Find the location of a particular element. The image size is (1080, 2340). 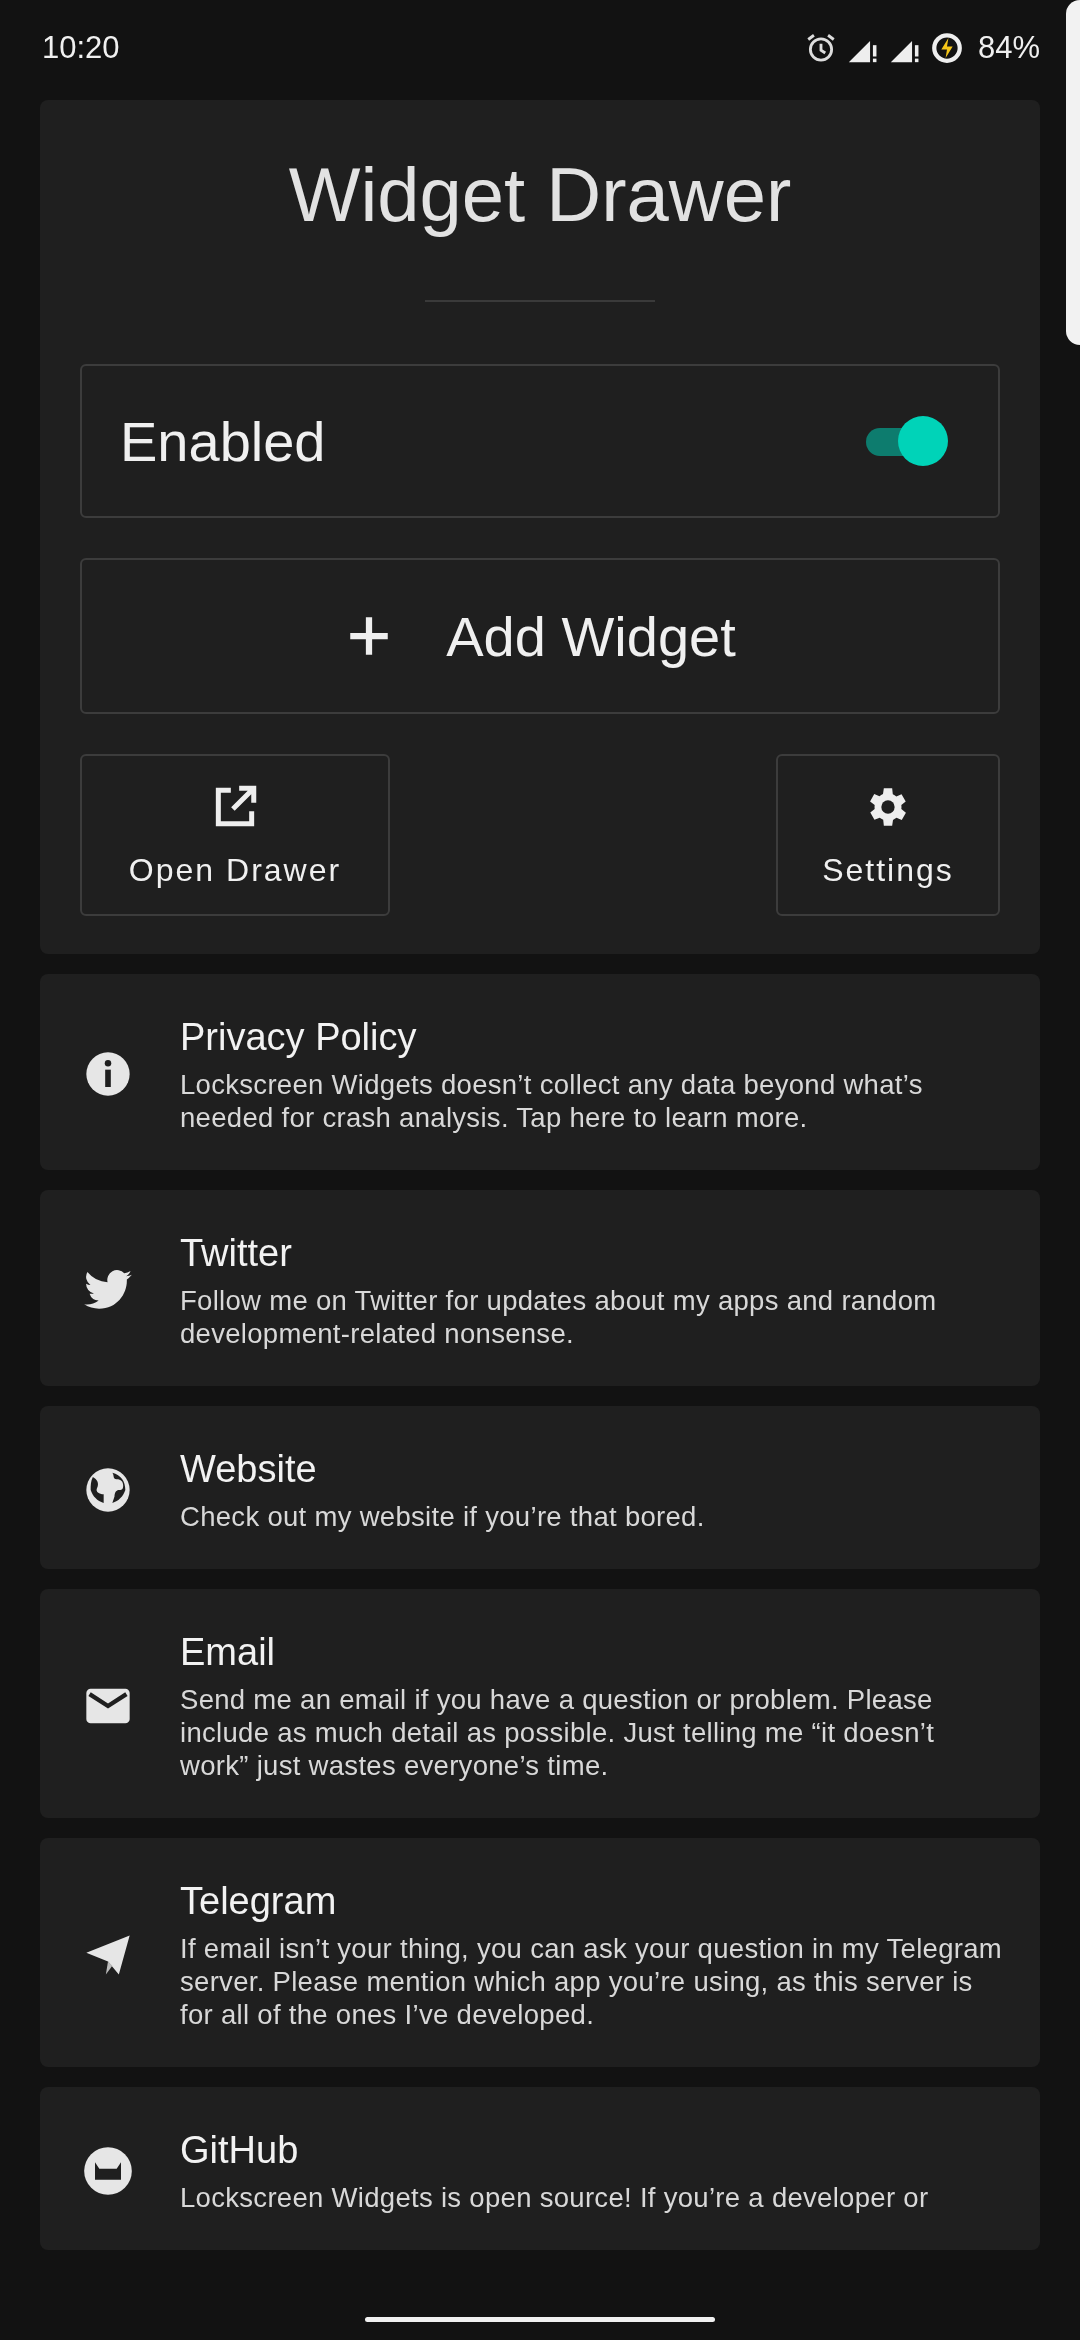

link-card: Email Send me an email if you have a question or problem. Please include as much detail as possible. Just telling me “it doesn’t work” just wastes everyone’s time. is located at coordinates (540, 1703).